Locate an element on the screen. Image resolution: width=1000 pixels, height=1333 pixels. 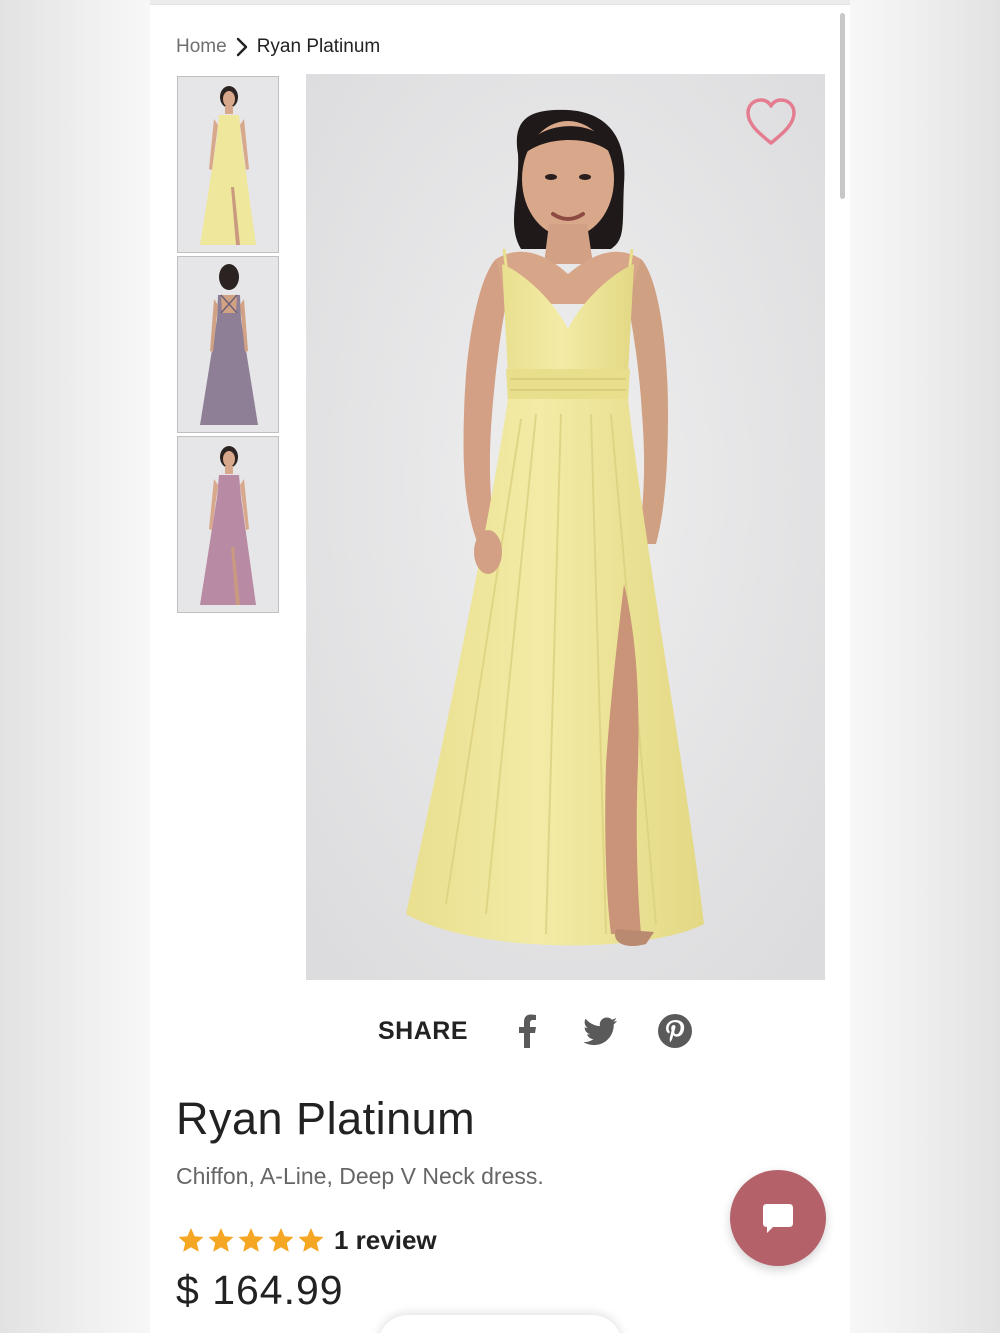
thumbnail-mauve-front is located at coordinates (228, 524).